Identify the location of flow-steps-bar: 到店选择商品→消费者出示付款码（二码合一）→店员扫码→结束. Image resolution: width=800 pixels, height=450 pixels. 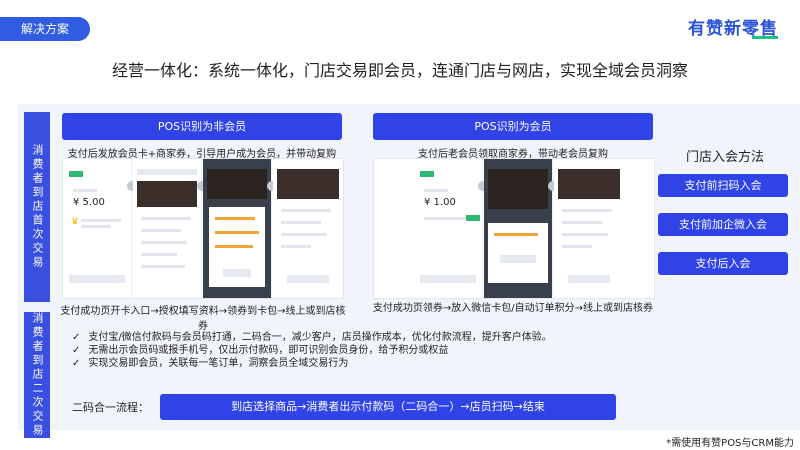
(388, 407).